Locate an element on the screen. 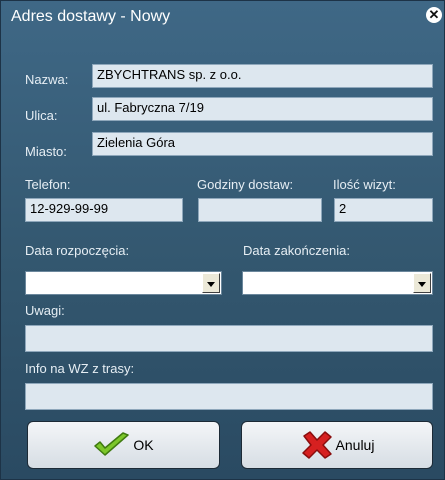  uwagi-field is located at coordinates (229, 338).